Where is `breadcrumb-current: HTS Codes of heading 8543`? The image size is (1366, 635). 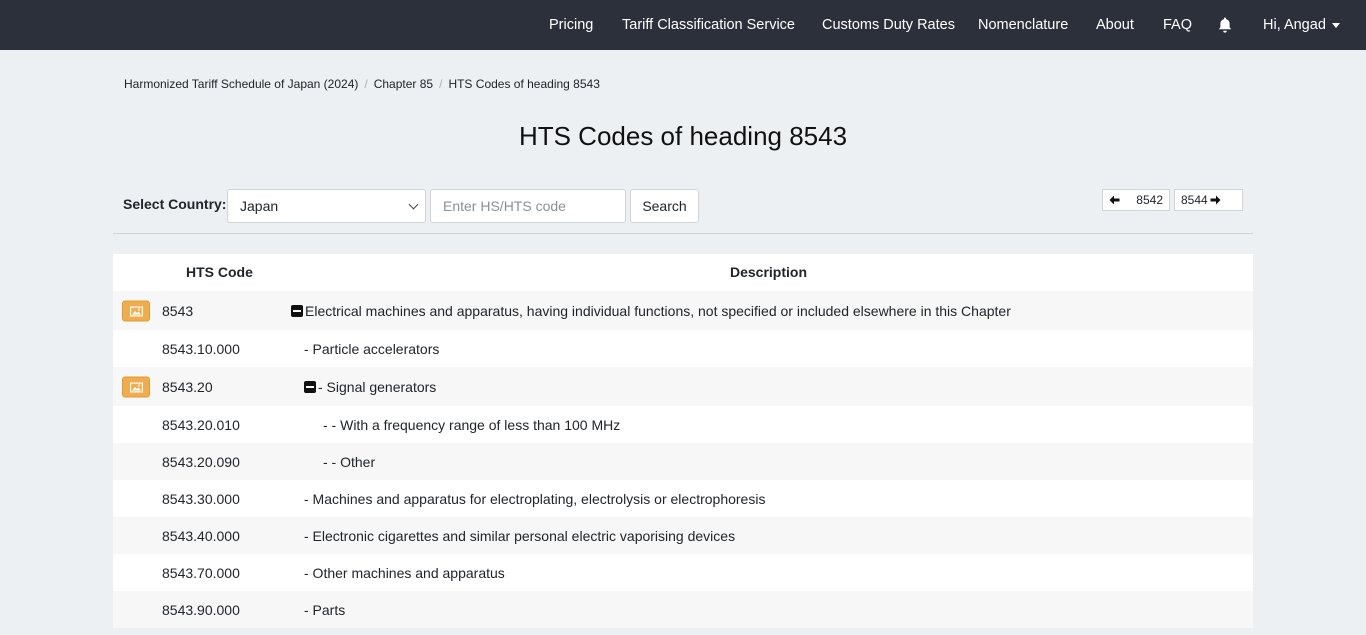 breadcrumb-current: HTS Codes of heading 8543 is located at coordinates (524, 84).